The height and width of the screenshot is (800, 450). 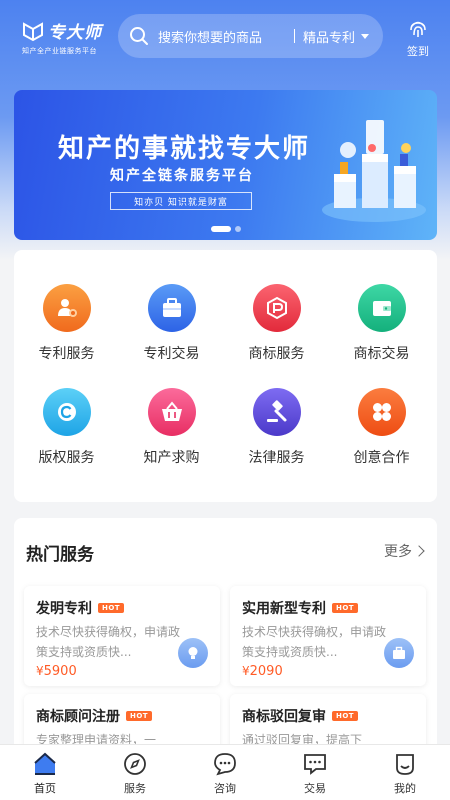 I want to click on chevron-right-icon, so click(x=419, y=551).